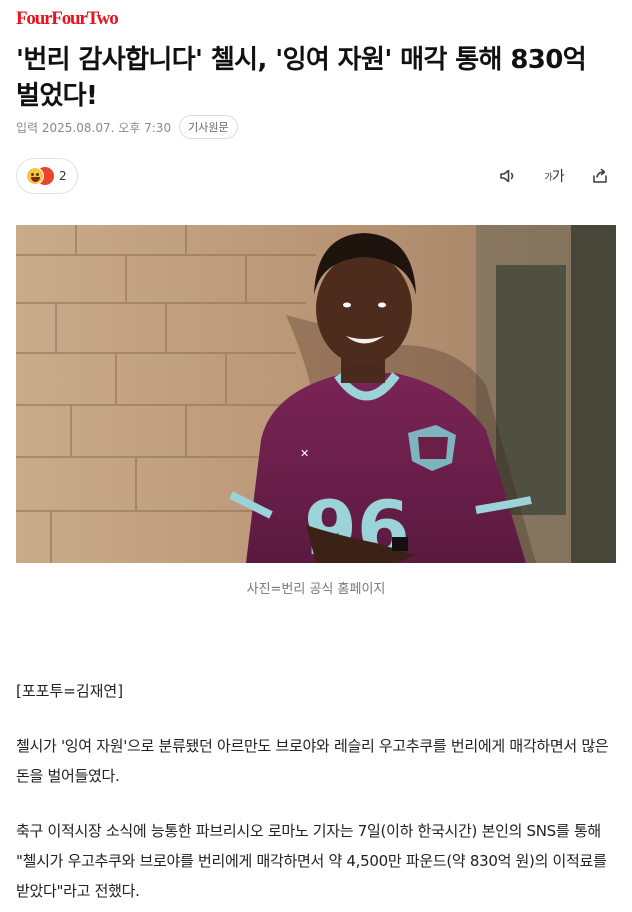 This screenshot has height=912, width=632. I want to click on reaction-emoji-stack, so click(40, 176).